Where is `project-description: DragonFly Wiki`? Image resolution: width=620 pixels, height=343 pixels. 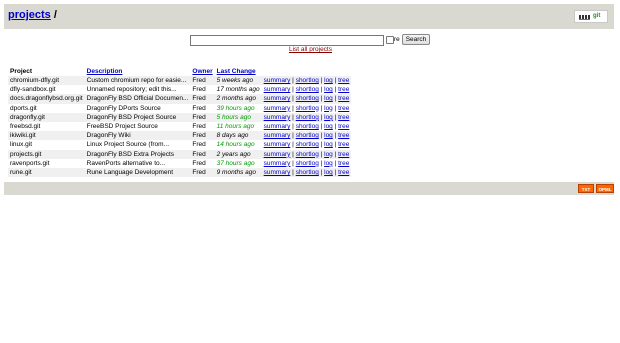 project-description: DragonFly Wiki is located at coordinates (137, 136).